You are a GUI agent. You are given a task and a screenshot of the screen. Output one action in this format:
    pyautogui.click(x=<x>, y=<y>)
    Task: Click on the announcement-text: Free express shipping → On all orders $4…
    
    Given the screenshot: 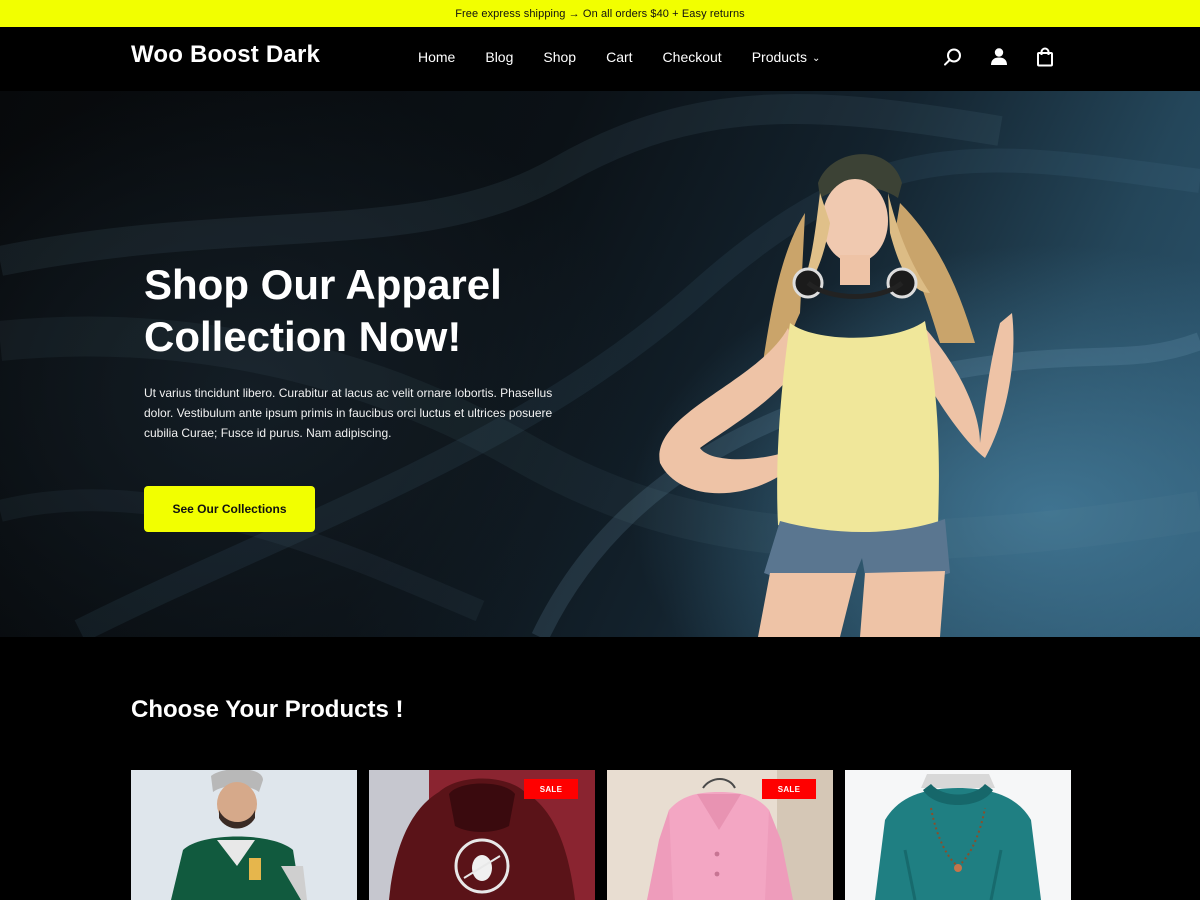 What is the action you would take?
    pyautogui.click(x=600, y=13)
    